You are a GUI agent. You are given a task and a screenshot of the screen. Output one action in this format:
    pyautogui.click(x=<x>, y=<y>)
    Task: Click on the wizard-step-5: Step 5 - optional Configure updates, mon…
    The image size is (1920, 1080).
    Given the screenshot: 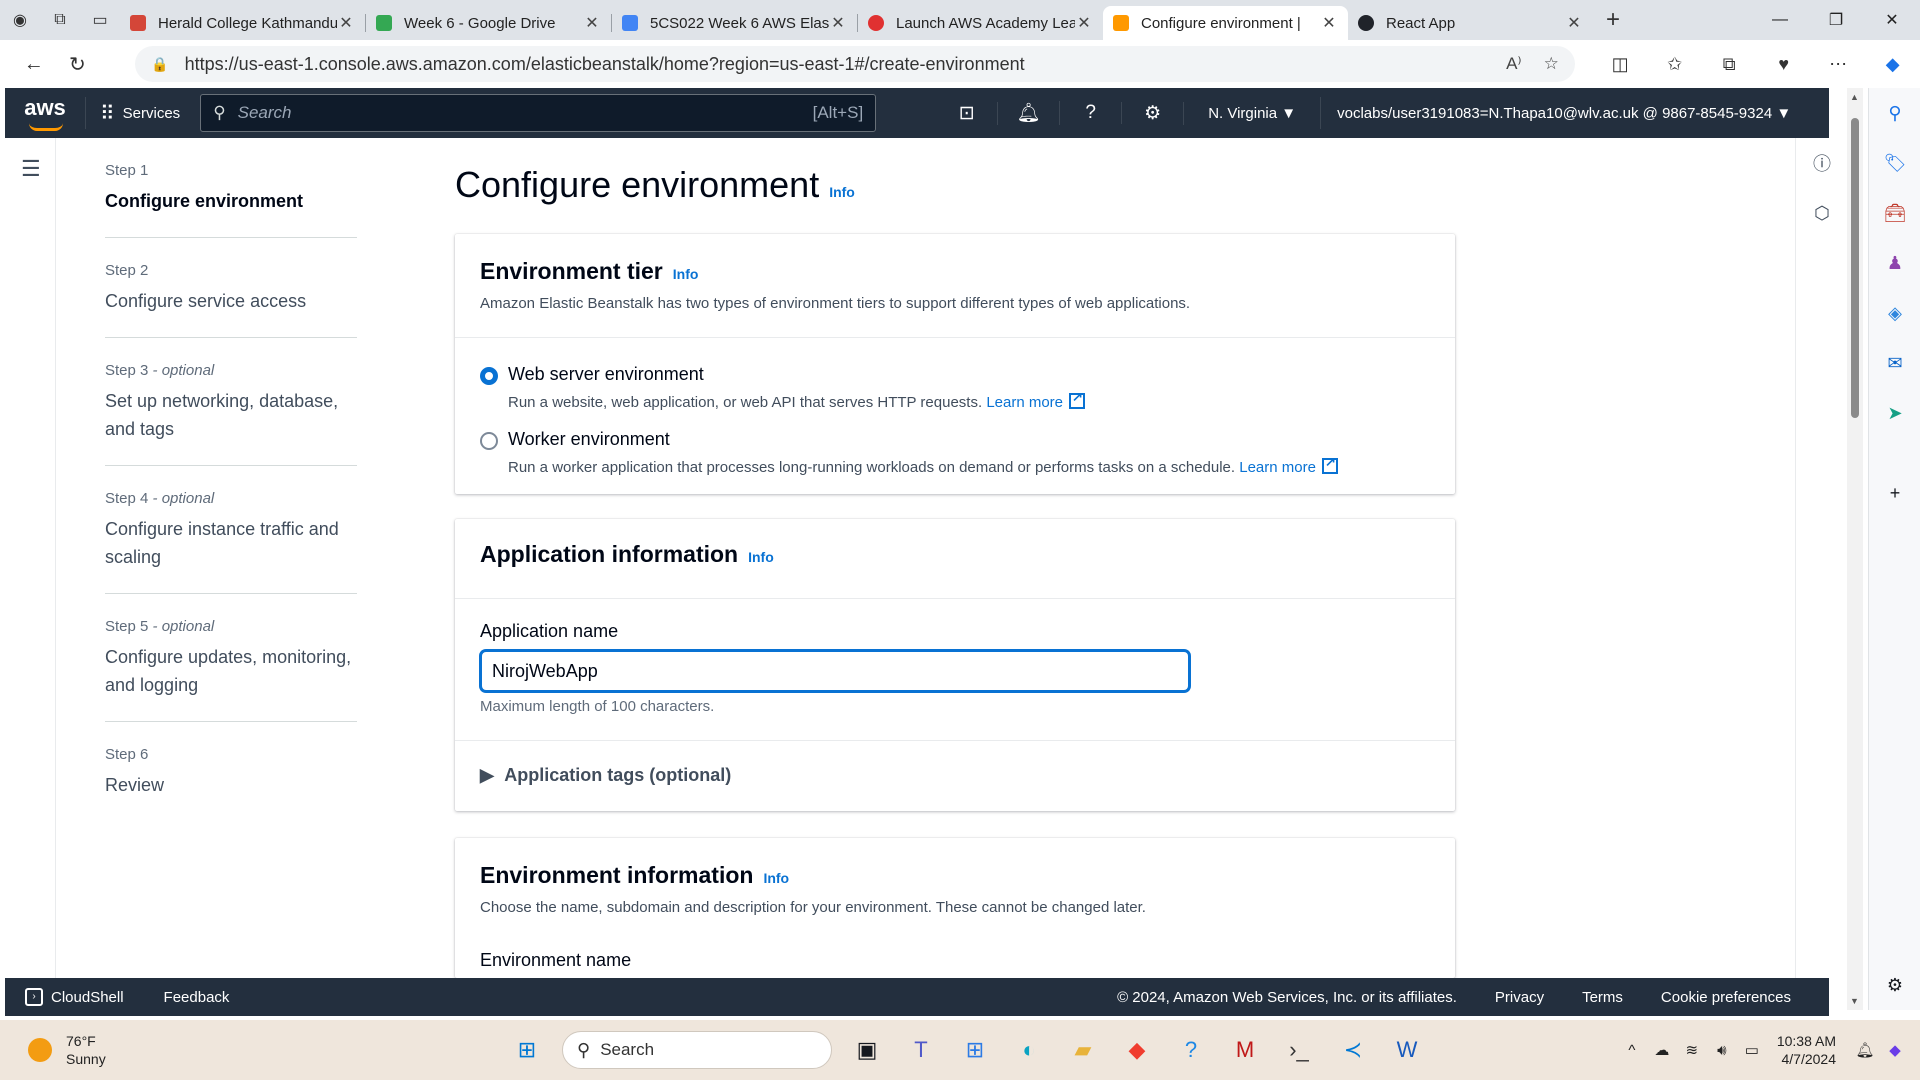 What is the action you would take?
    pyautogui.click(x=231, y=670)
    